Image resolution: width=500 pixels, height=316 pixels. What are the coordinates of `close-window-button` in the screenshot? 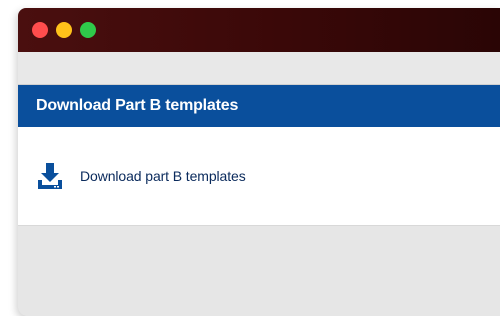 It's located at (40, 30).